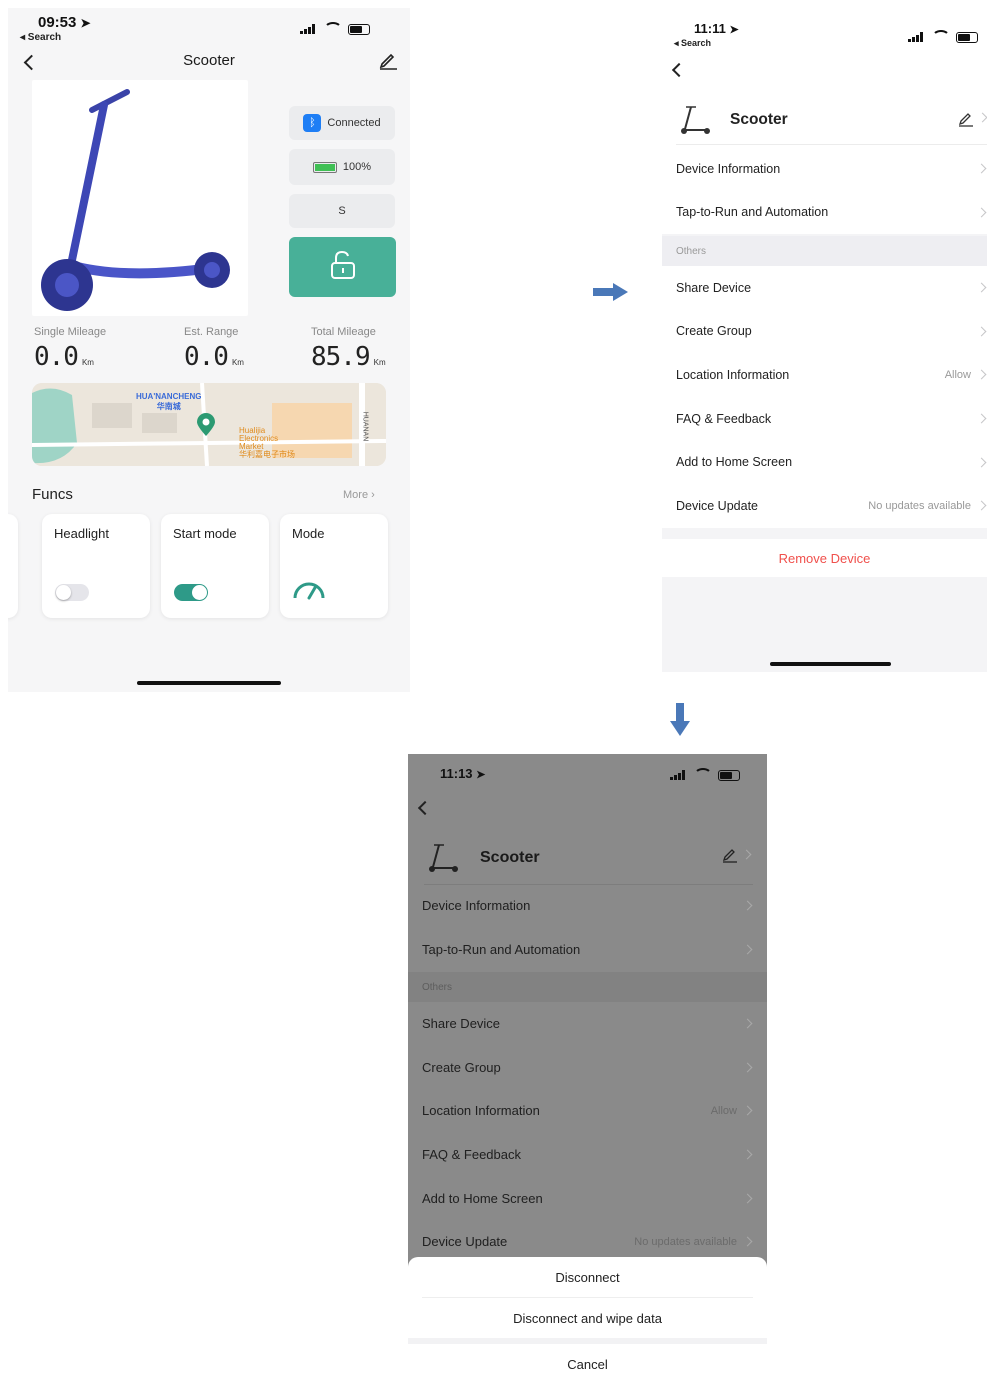 The width and height of the screenshot is (987, 1396). I want to click on func-card-mode: Mode, so click(334, 566).